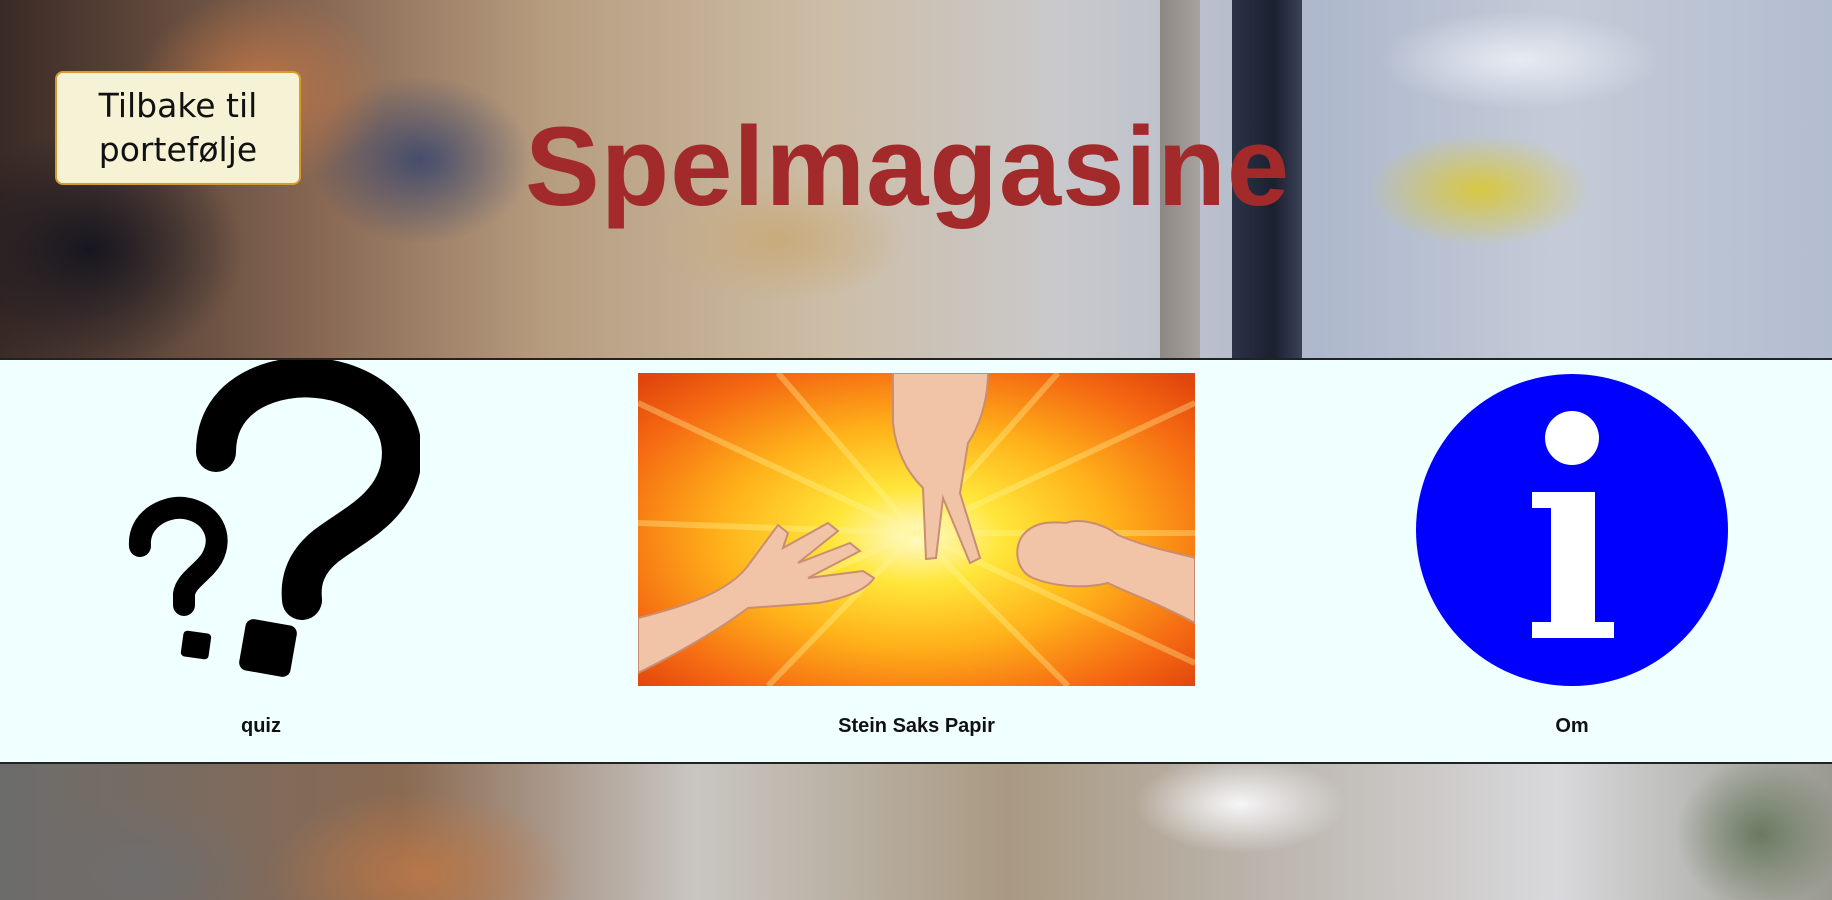 The width and height of the screenshot is (1832, 900). Describe the element at coordinates (1572, 726) in the screenshot. I see `menu-label-om: Om` at that location.